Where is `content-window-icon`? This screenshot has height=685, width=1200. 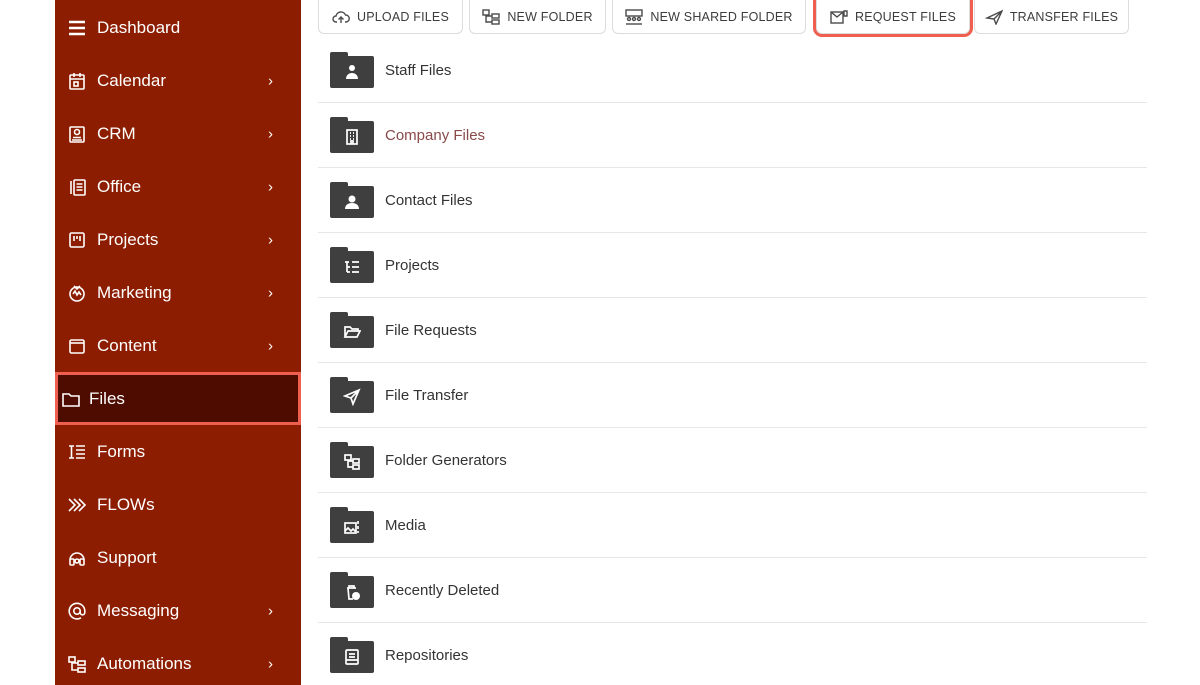
content-window-icon is located at coordinates (77, 346).